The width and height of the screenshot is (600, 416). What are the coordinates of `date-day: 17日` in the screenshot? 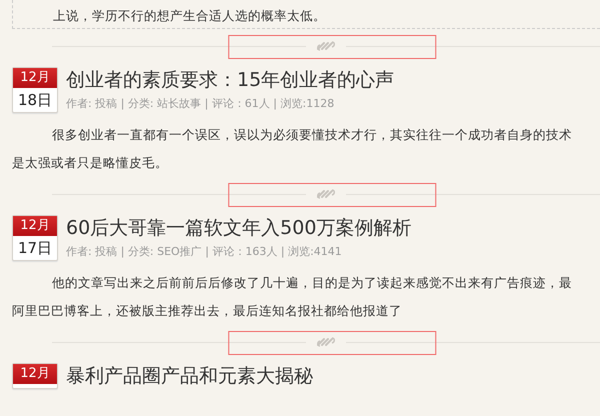 It's located at (35, 248).